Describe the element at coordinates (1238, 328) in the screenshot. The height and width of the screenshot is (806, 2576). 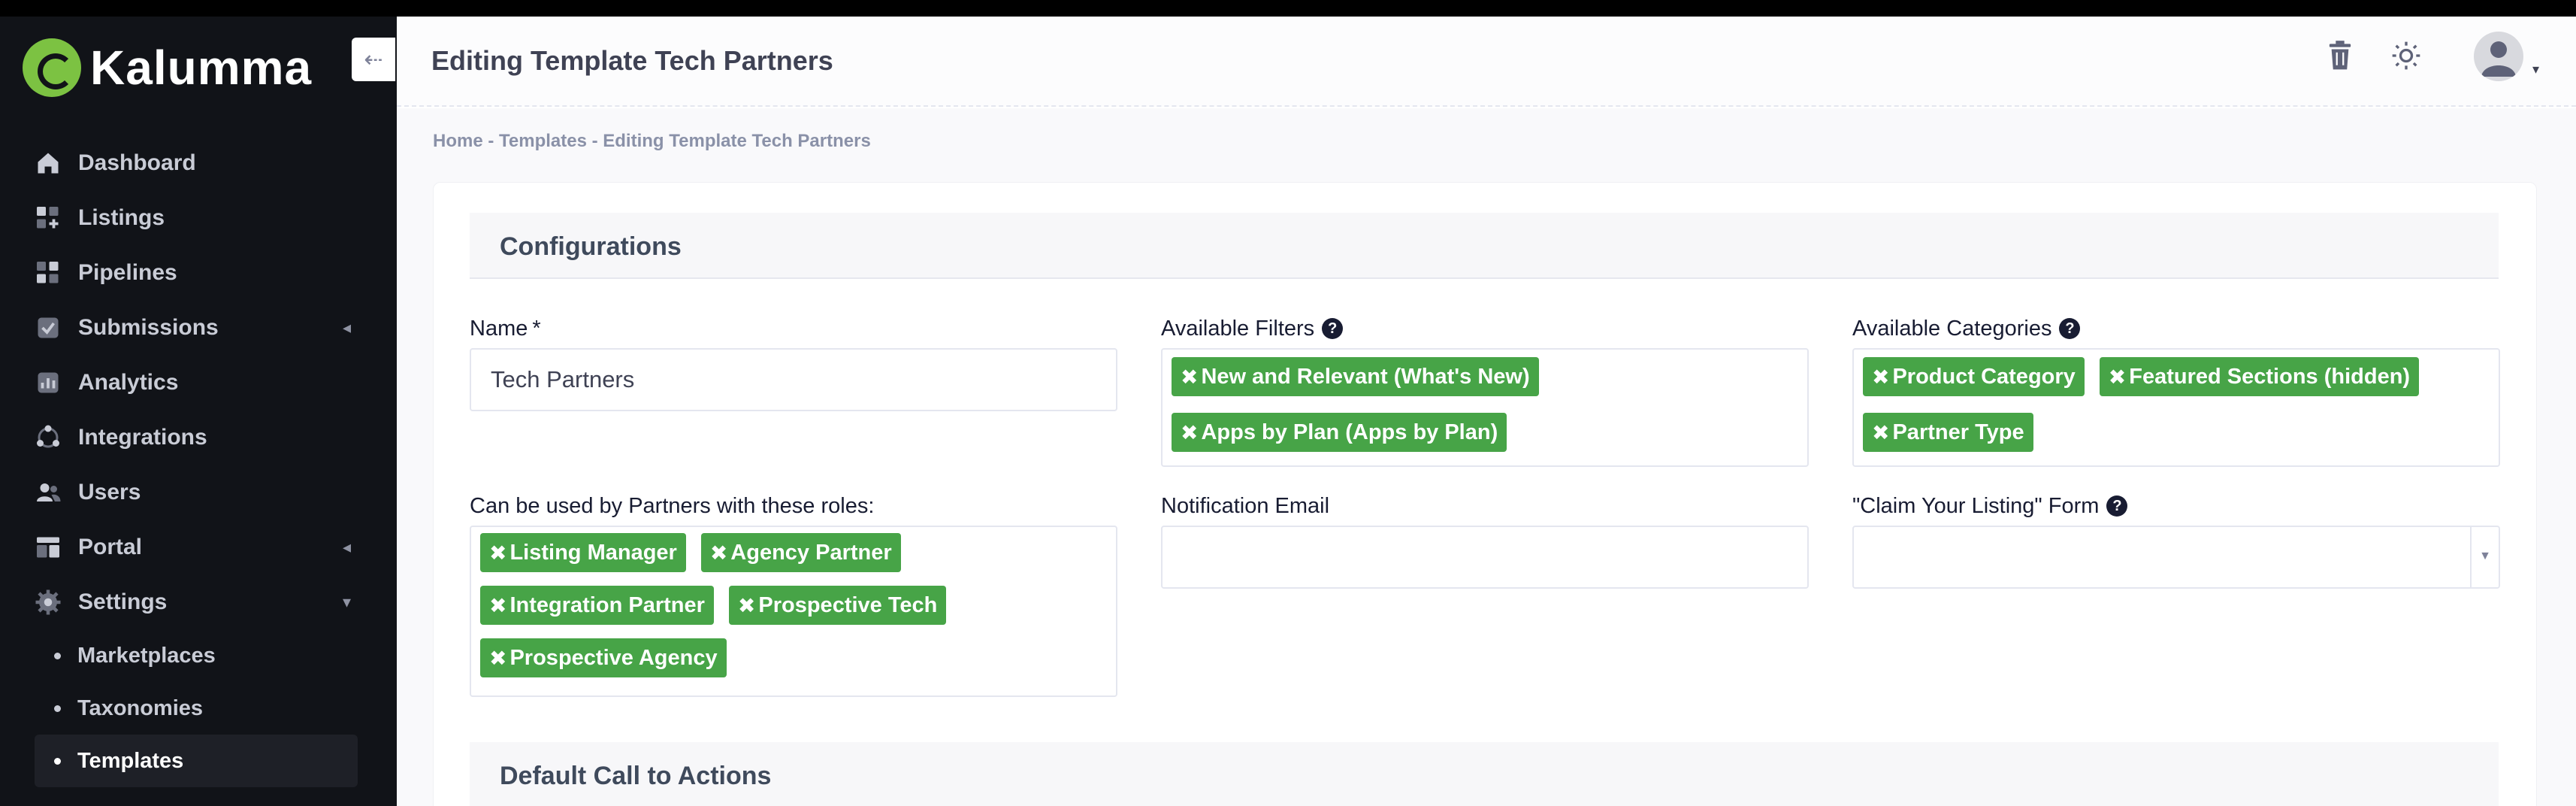
I see `filters-label-text: Available Filters` at that location.